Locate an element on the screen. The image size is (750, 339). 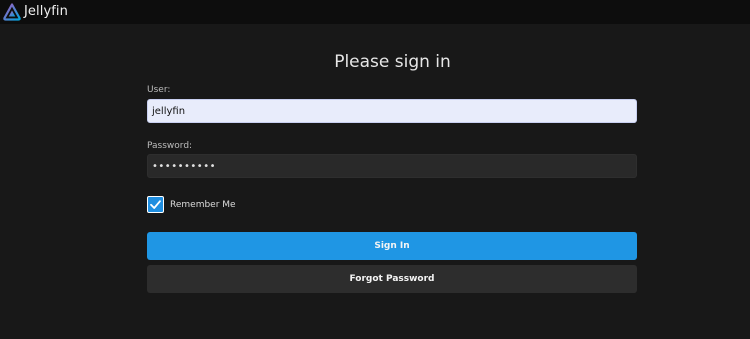
user-label: User: is located at coordinates (159, 90).